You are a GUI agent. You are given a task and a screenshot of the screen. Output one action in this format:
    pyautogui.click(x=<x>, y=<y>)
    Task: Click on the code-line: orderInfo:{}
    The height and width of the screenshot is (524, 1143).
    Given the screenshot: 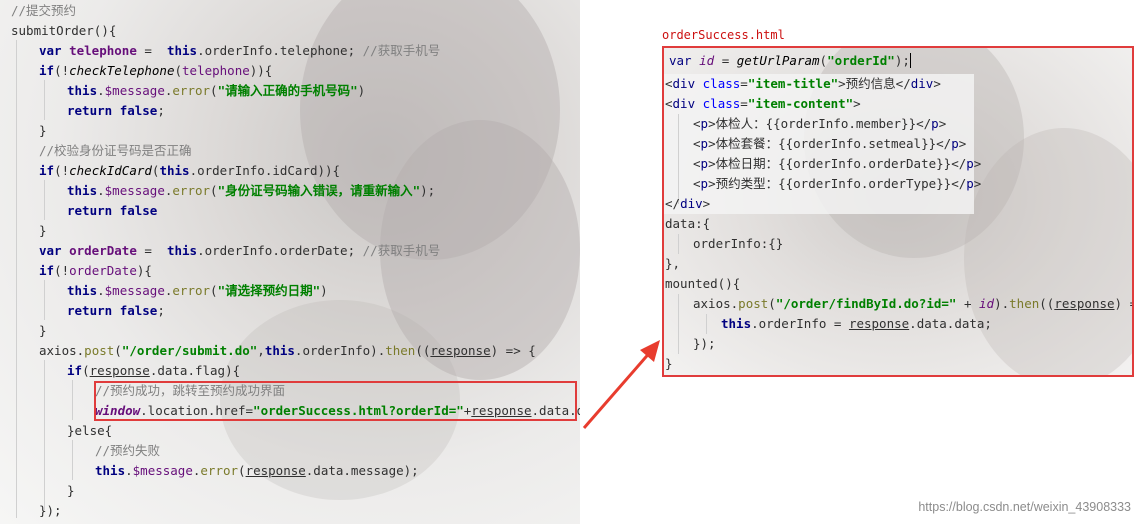 What is the action you would take?
    pyautogui.click(x=738, y=244)
    